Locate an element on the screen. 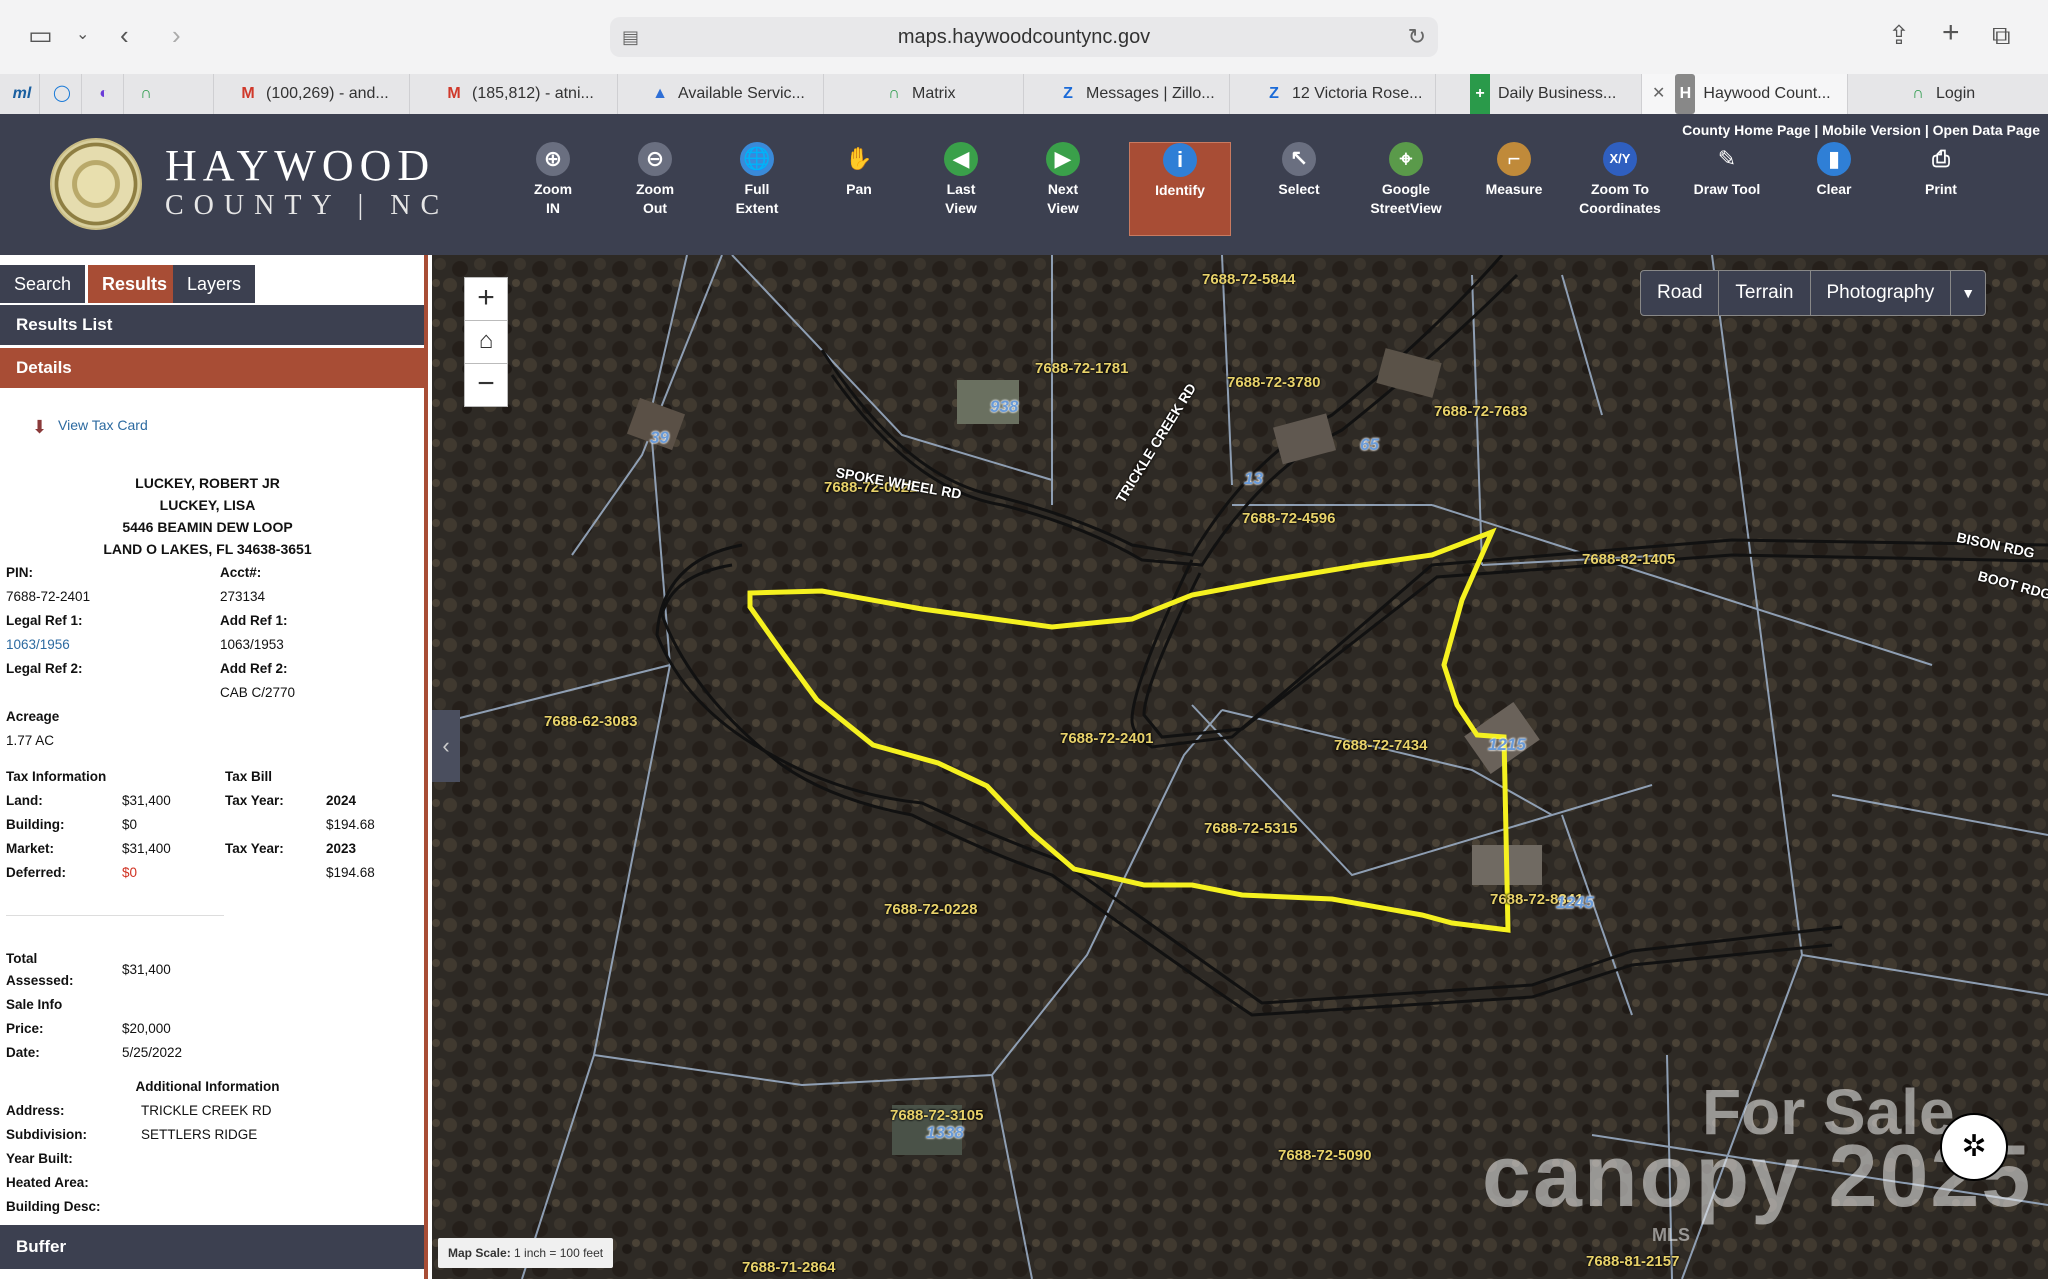 The image size is (2048, 1279). basemap-terrain-button: Terrain is located at coordinates (1765, 293).